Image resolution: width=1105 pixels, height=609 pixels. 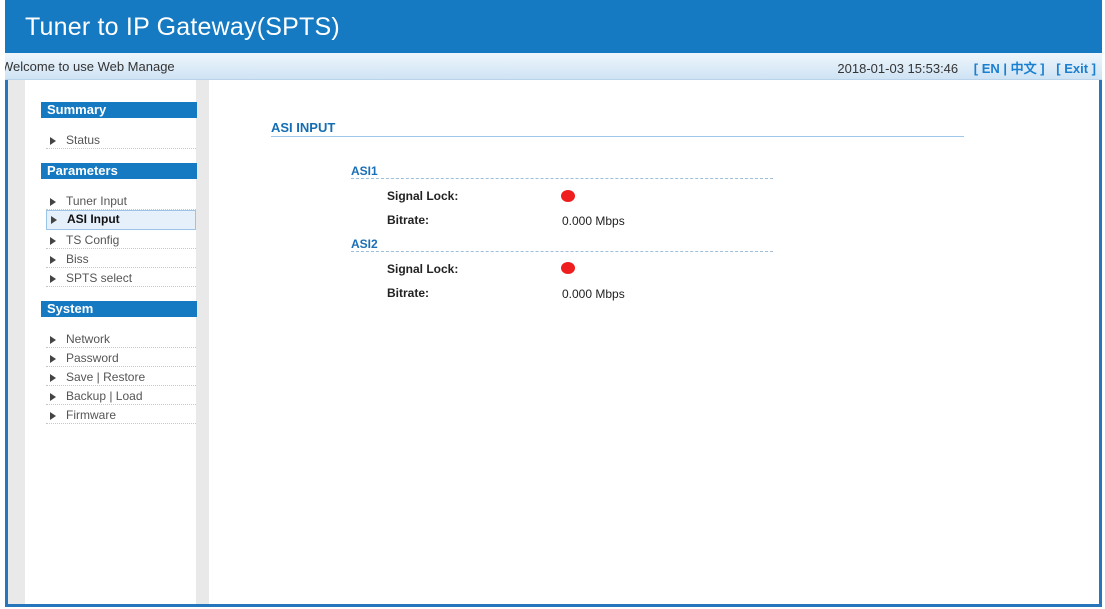 I want to click on sidebar-section-summary: Summary, so click(x=126, y=110).